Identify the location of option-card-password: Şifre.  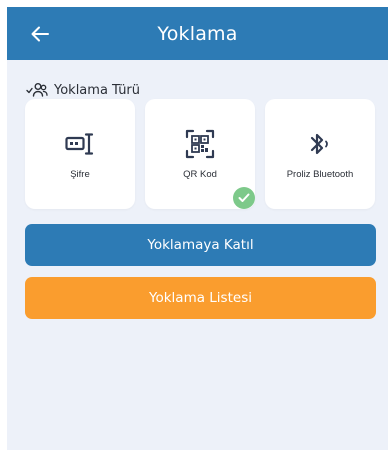
(80, 154).